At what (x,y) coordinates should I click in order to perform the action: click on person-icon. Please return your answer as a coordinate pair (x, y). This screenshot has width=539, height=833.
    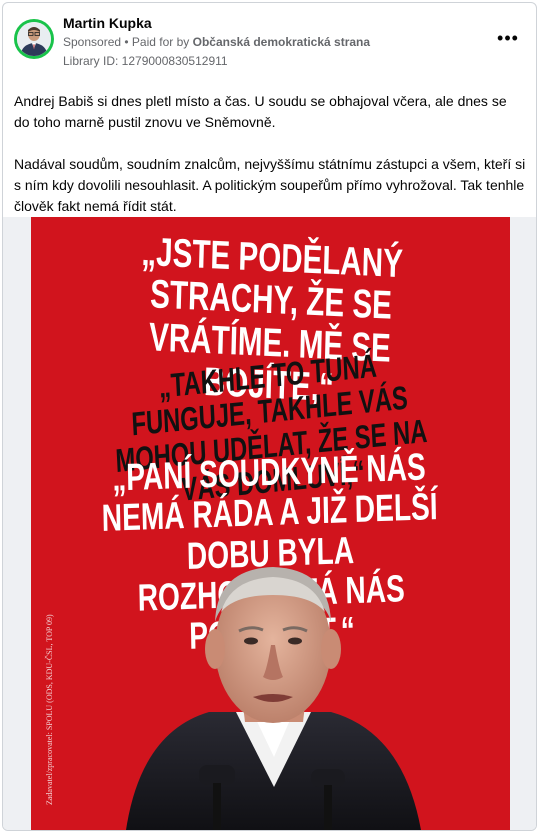
    Looking at the image, I should click on (34, 39).